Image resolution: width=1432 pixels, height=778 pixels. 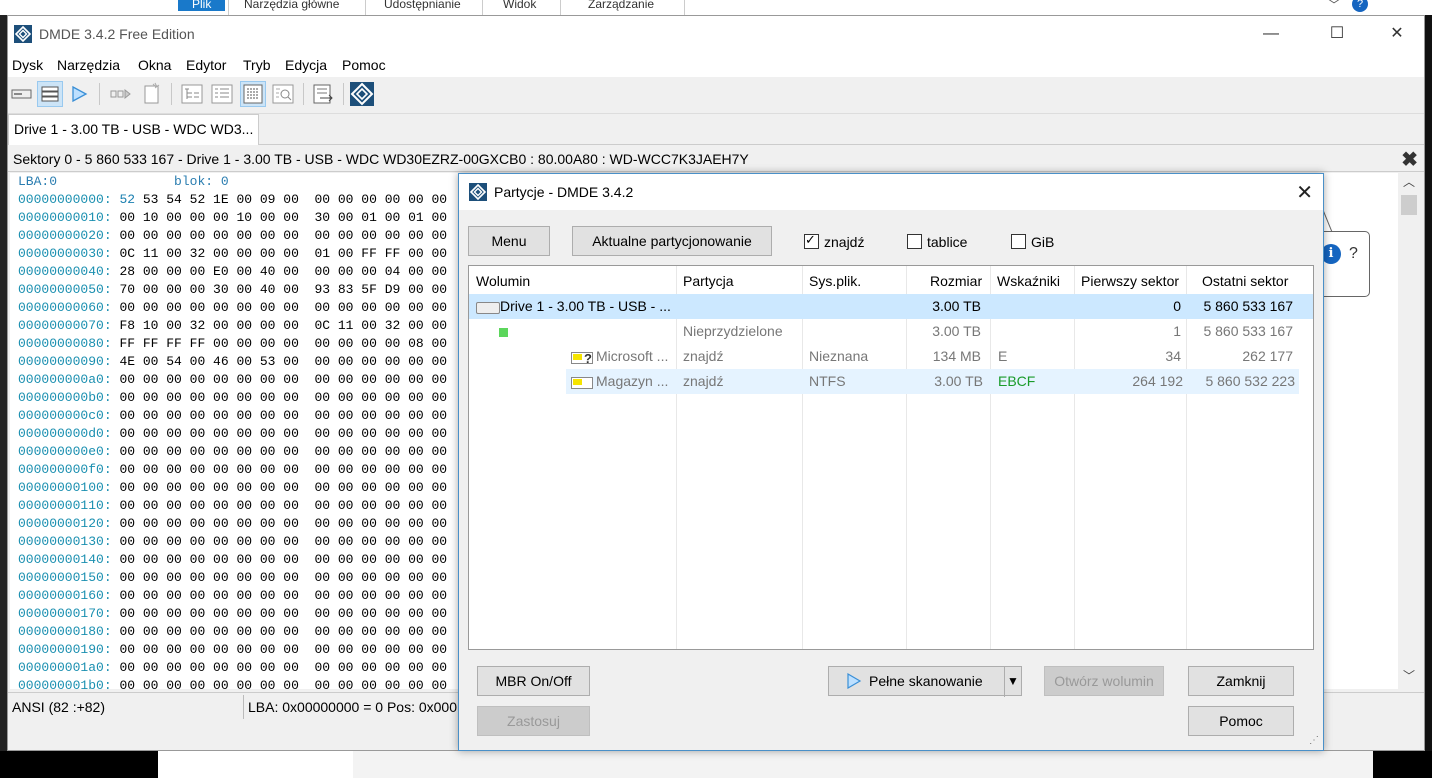 What do you see at coordinates (291, 325) in the screenshot?
I see `hex-row-bytes: 10 00 32 00 00 00 00 0C 11 00 32 00 00` at bounding box center [291, 325].